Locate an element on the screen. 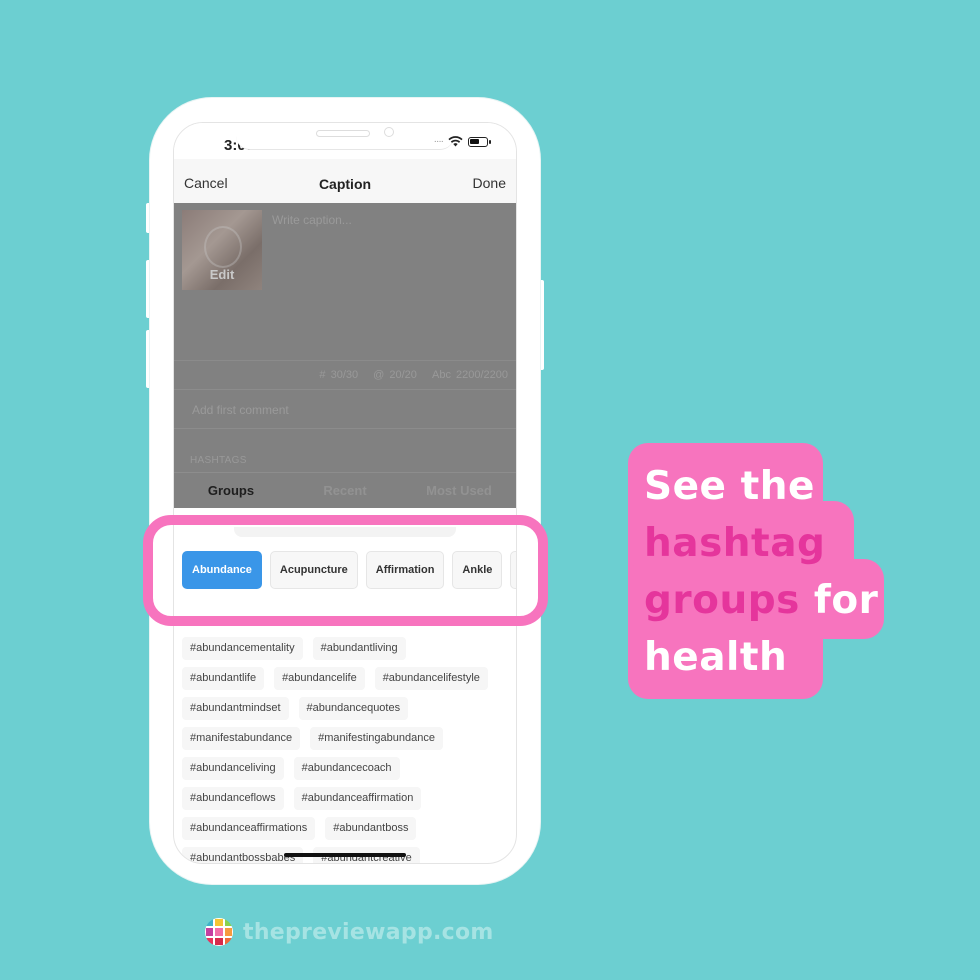  hashtag-counter: # 30/30 is located at coordinates (339, 375).